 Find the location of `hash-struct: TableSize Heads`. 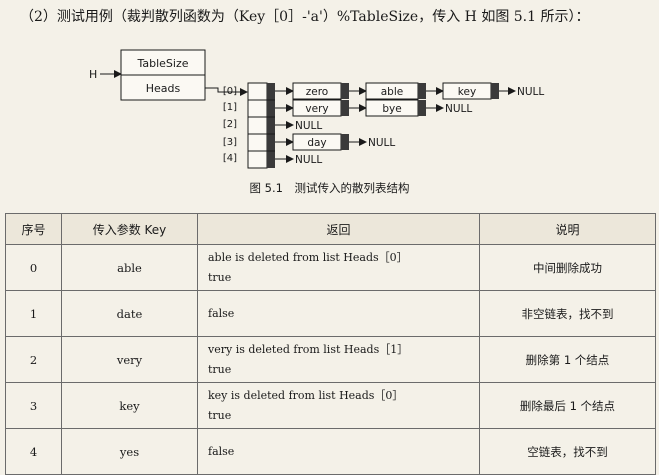

hash-struct: TableSize Heads is located at coordinates (163, 75).